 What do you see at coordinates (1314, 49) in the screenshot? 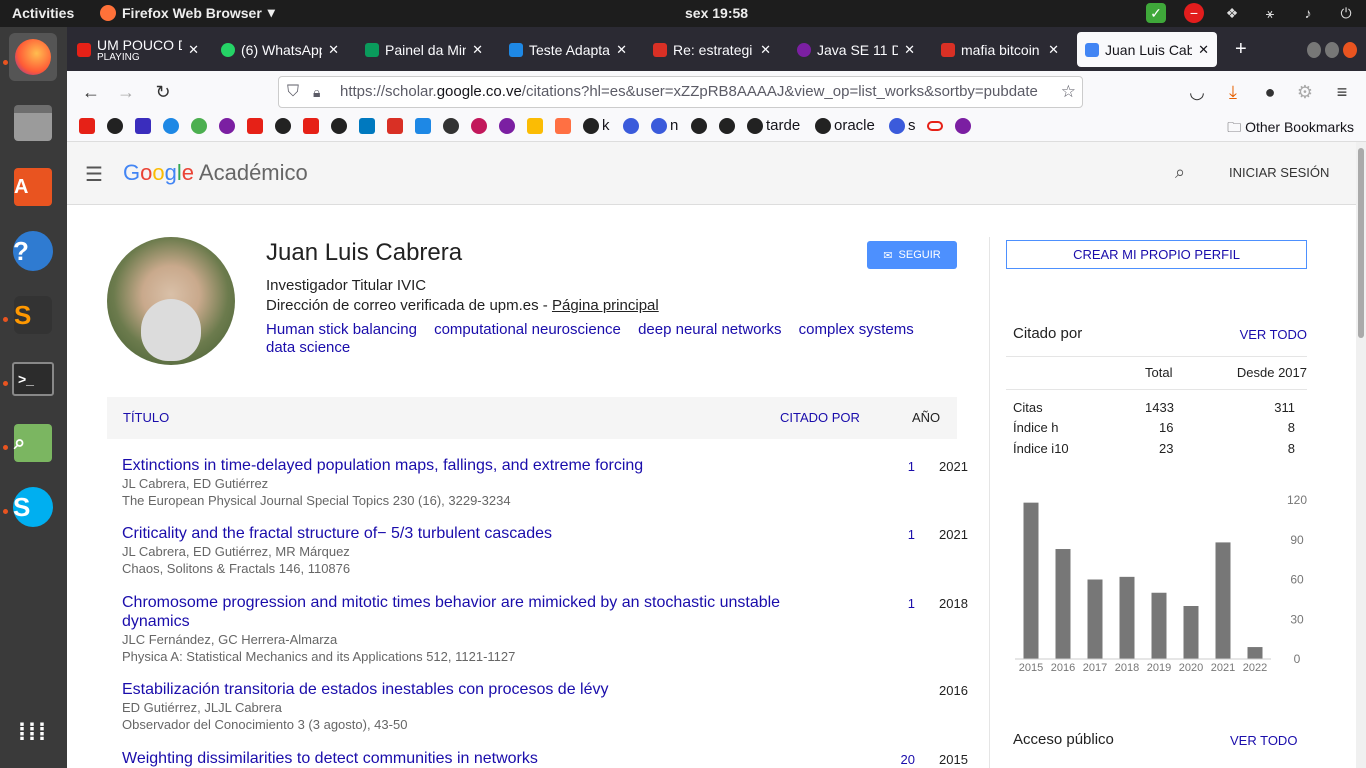
I see `minimize-icon` at bounding box center [1314, 49].